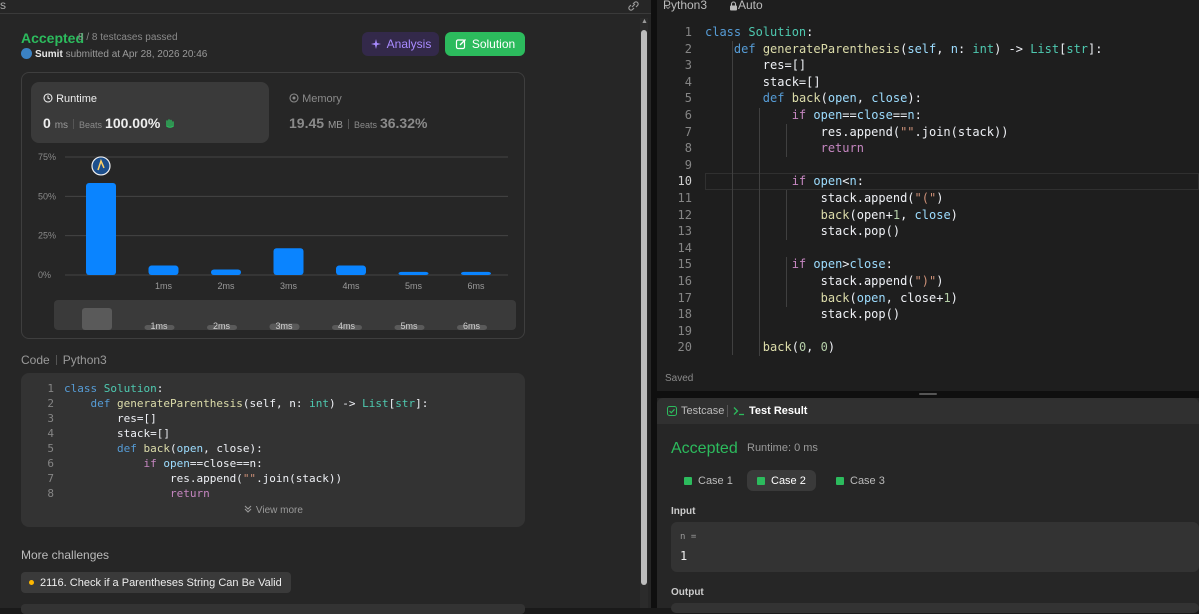 The width and height of the screenshot is (1199, 614). Describe the element at coordinates (681, 331) in the screenshot. I see `editor-line: 19` at that location.